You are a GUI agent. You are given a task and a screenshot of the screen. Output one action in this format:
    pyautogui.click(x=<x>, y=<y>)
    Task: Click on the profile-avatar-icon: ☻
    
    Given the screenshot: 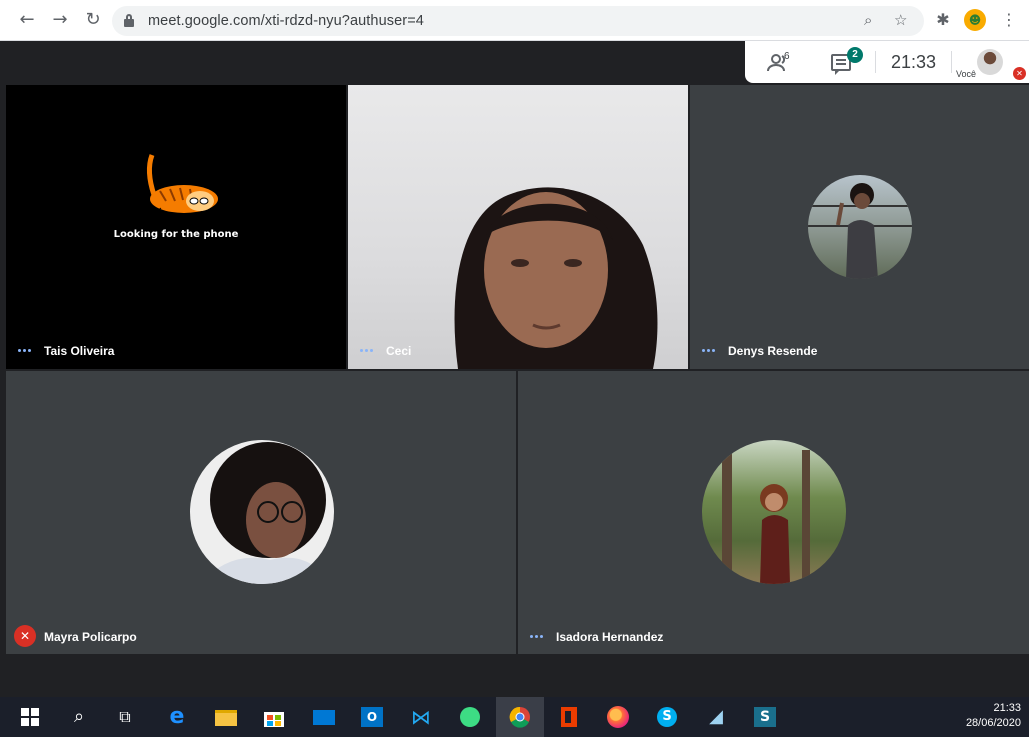 What is the action you would take?
    pyautogui.click(x=975, y=20)
    